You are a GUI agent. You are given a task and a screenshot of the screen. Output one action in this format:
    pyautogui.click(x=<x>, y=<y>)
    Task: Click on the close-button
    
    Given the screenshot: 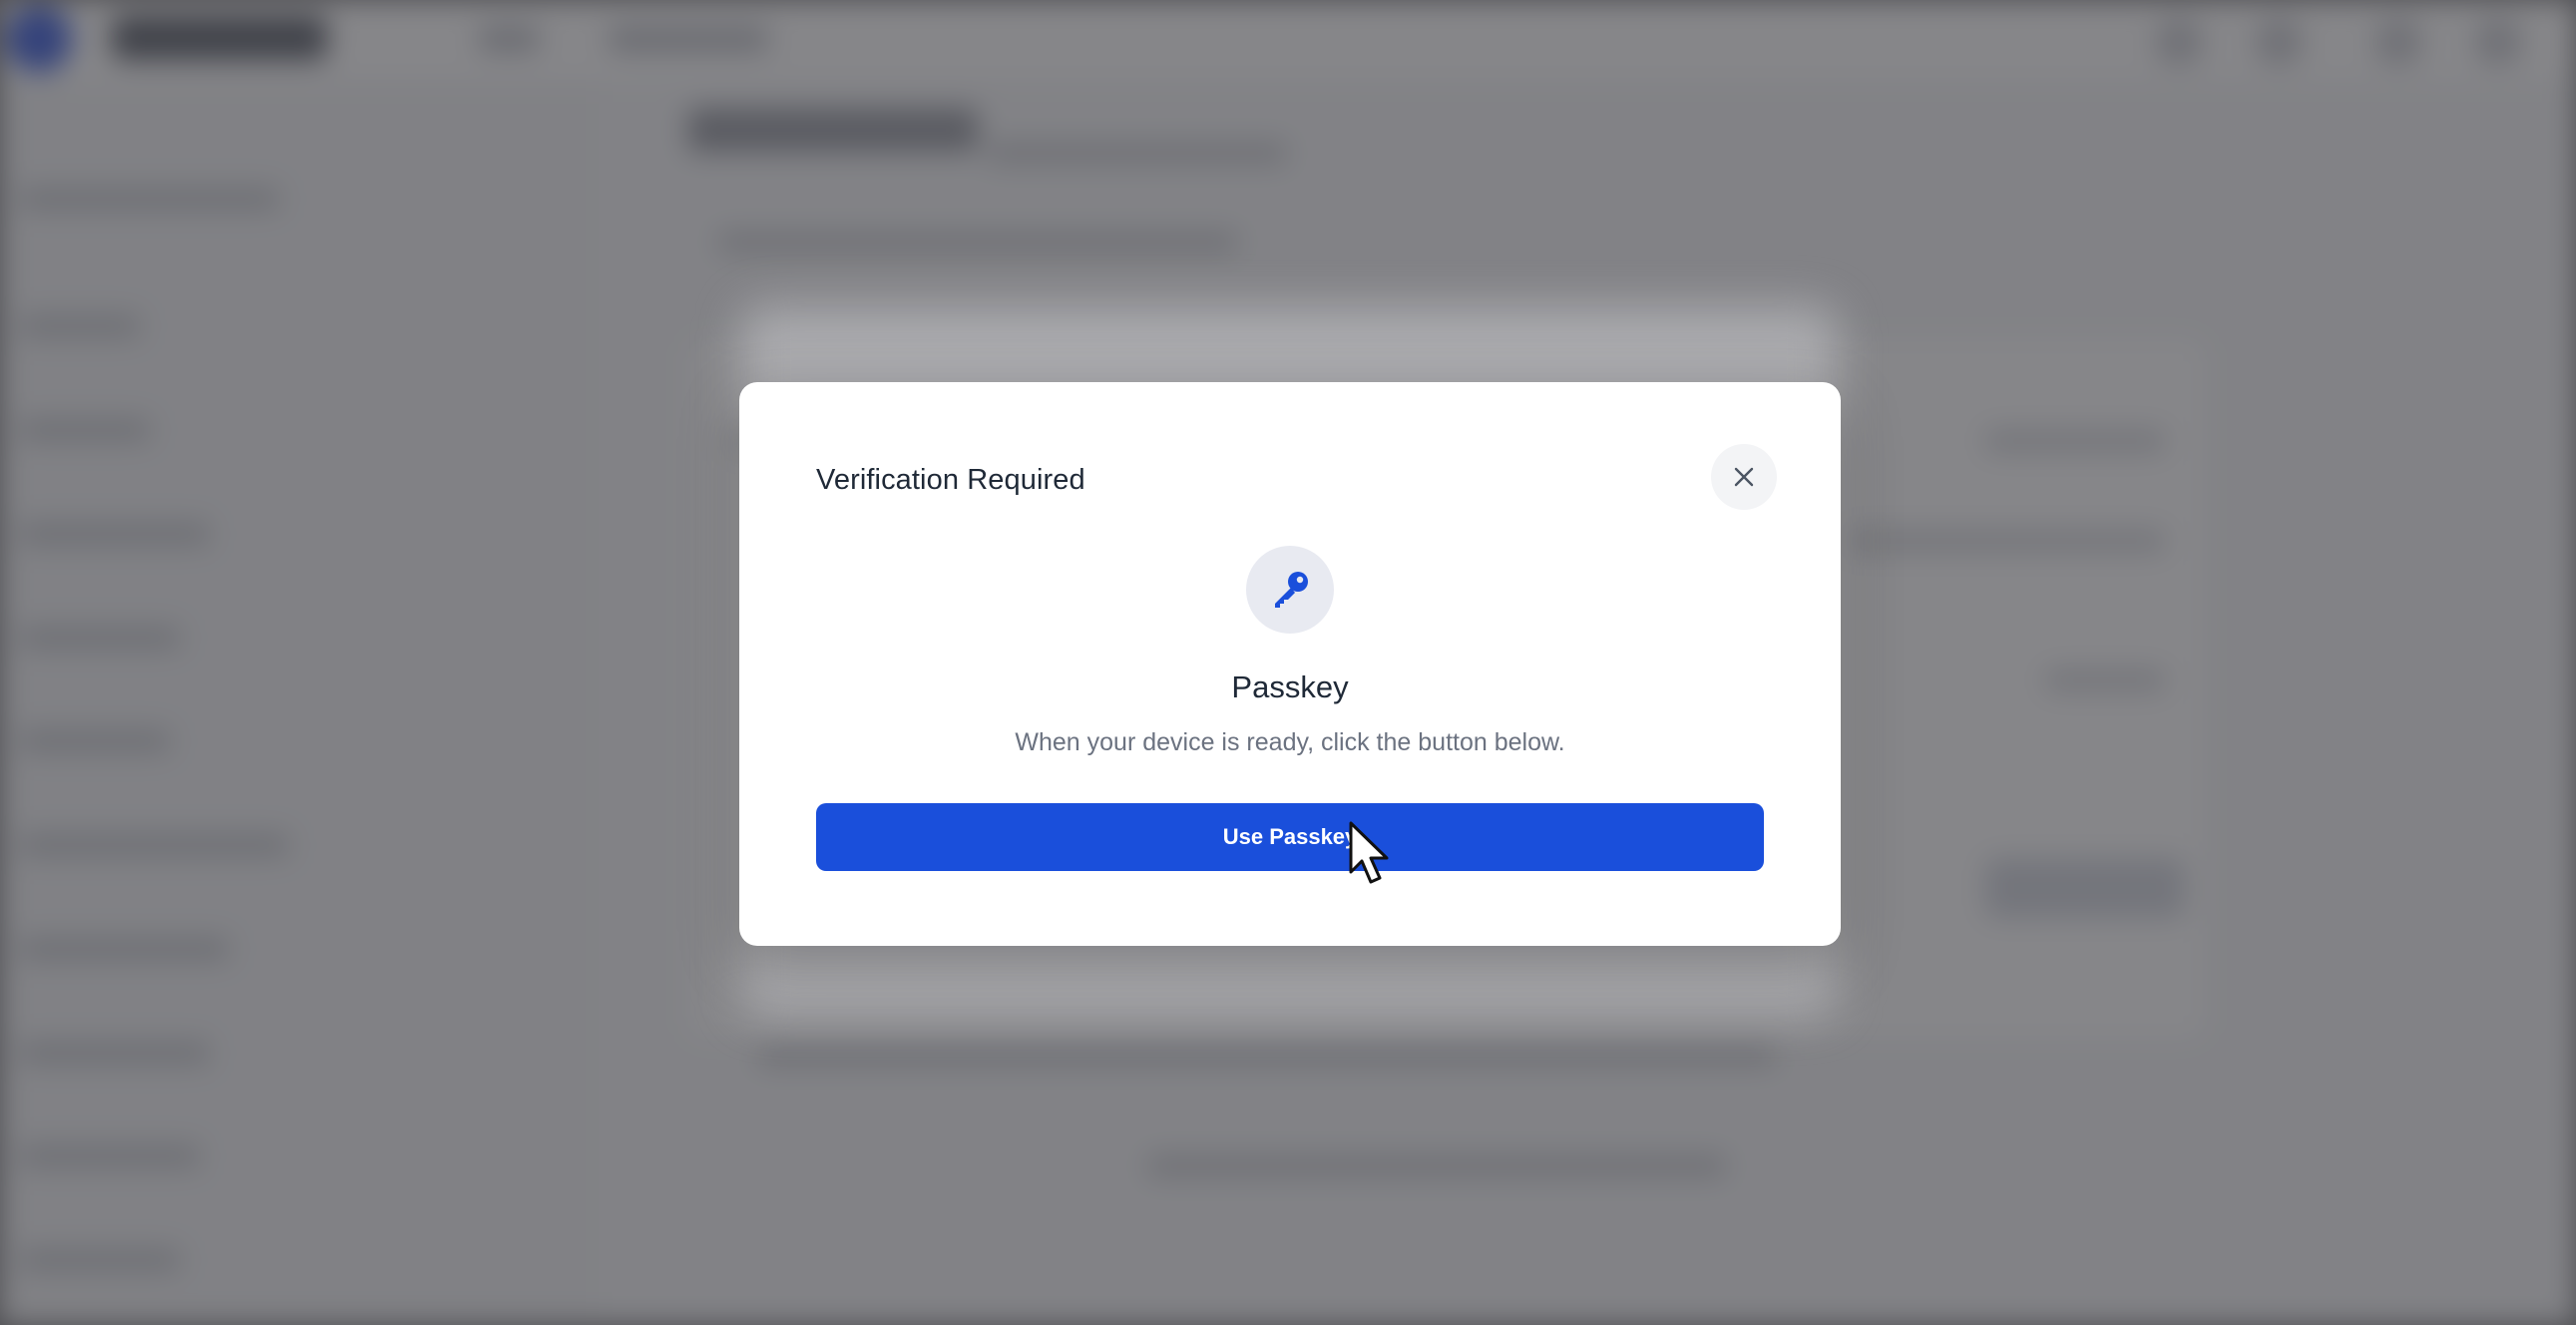 What is the action you would take?
    pyautogui.click(x=1744, y=477)
    